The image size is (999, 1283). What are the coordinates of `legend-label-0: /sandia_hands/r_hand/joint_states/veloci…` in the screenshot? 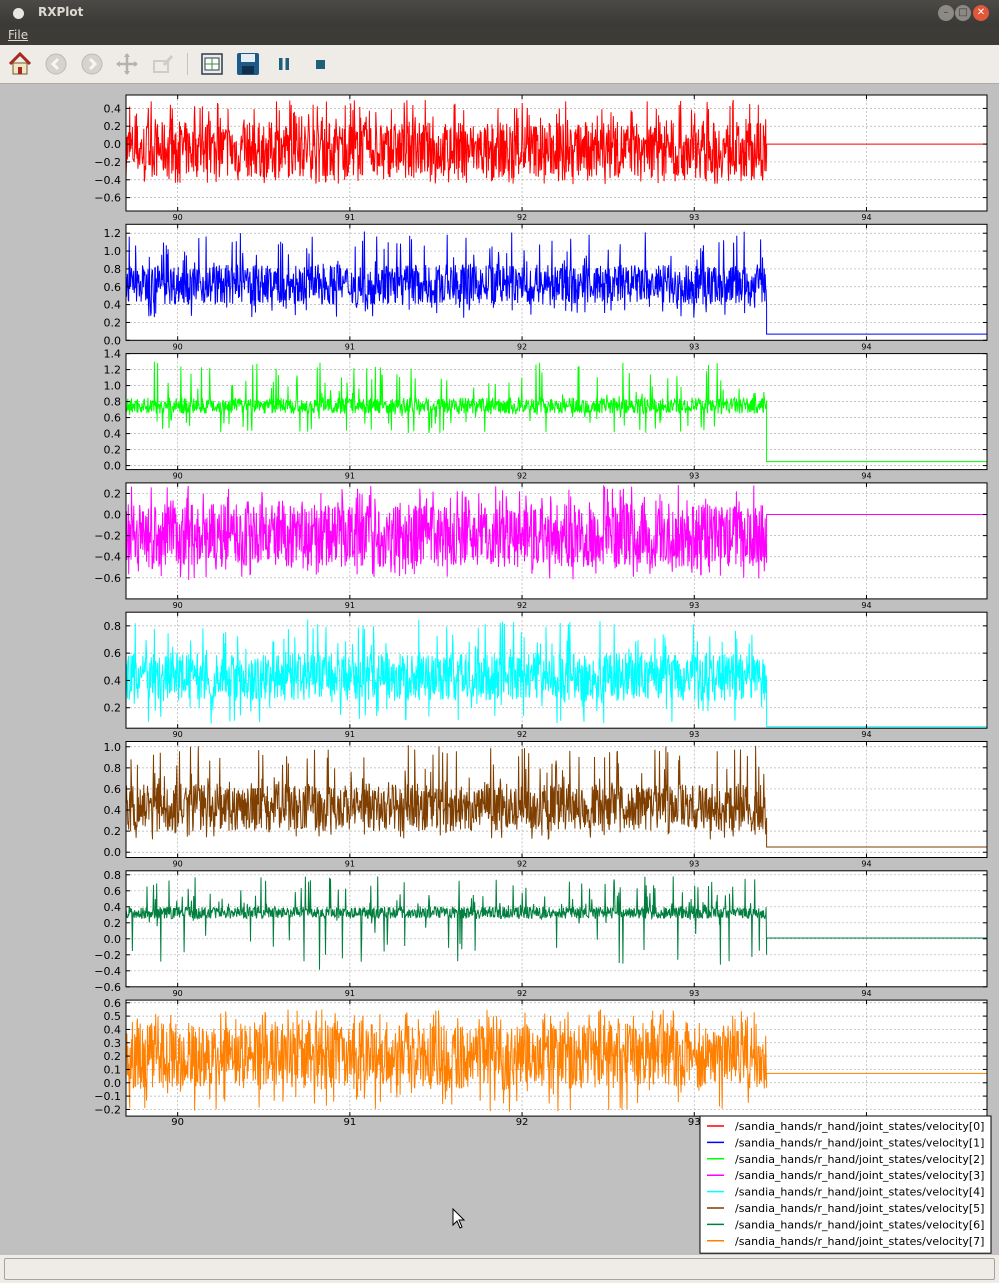 It's located at (859, 1126).